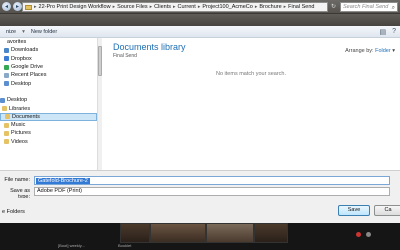  Describe the element at coordinates (132, 7) in the screenshot. I see `breadcrumb-item: Source Files` at that location.